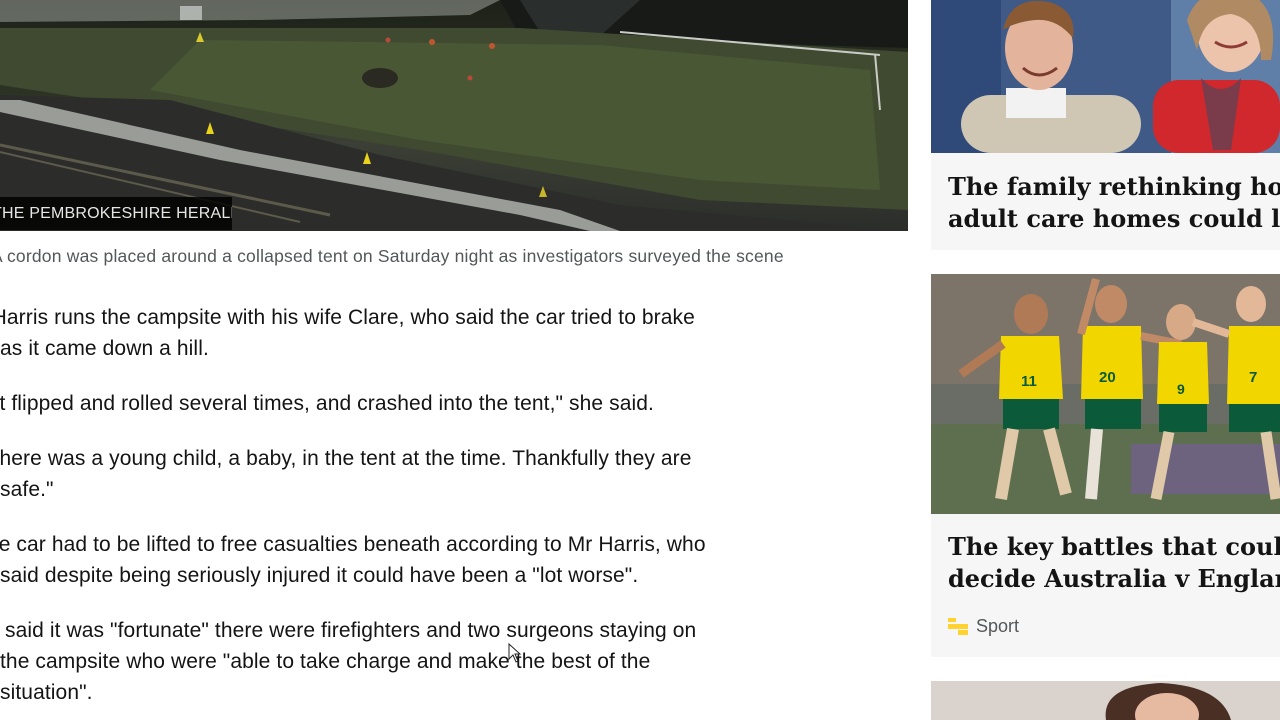  Describe the element at coordinates (998, 626) in the screenshot. I see `card-section-label: Sport` at that location.